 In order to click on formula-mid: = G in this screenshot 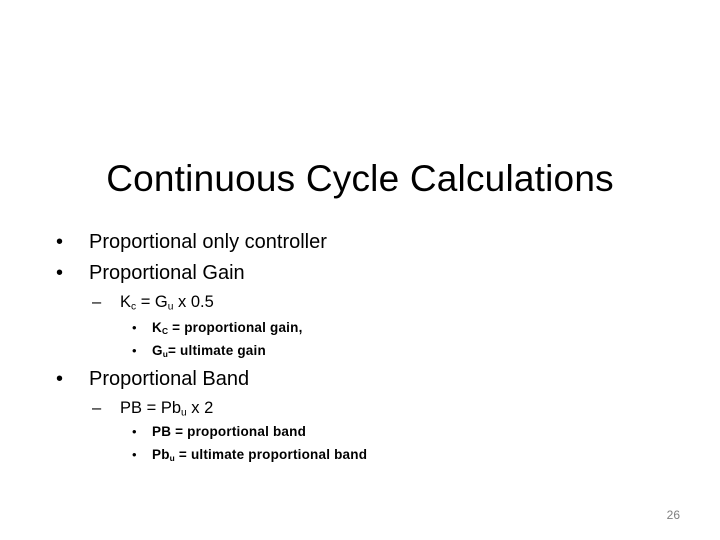, I will do `click(152, 302)`.